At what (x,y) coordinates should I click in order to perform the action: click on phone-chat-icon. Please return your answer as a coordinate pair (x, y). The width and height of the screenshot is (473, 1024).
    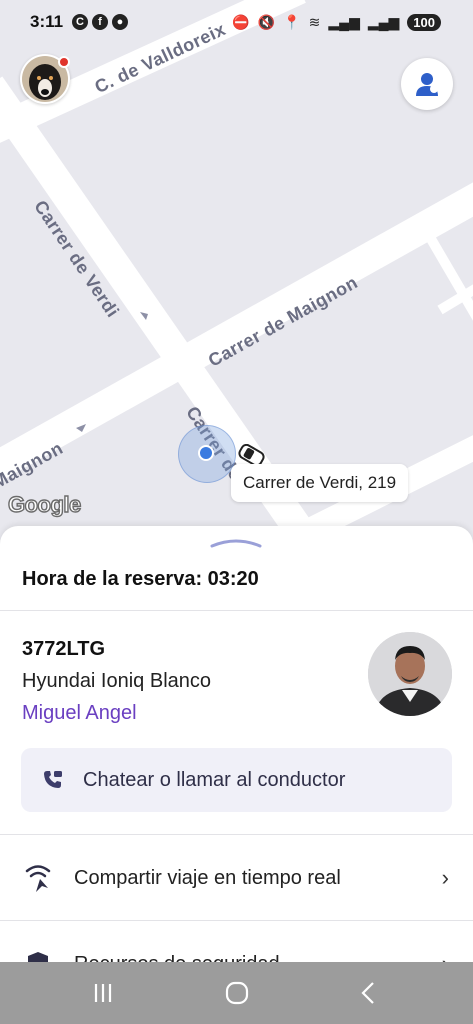
    Looking at the image, I should click on (53, 779).